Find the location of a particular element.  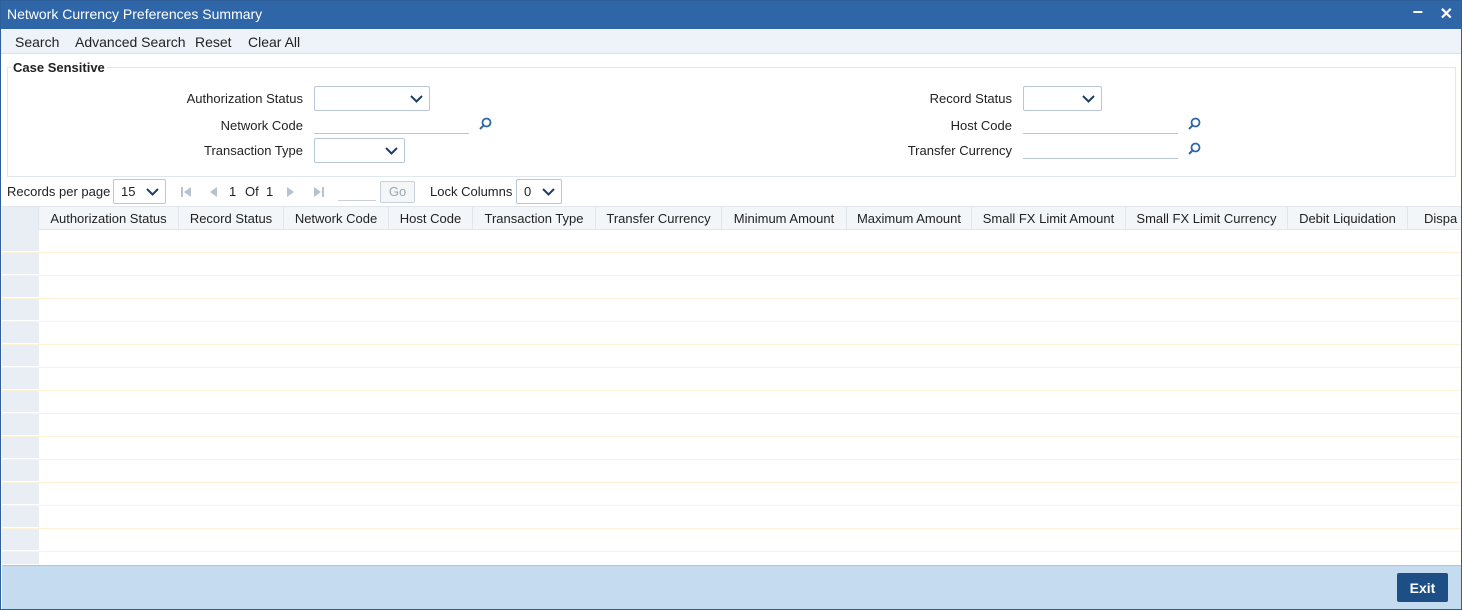

records-per-page-select: 15 is located at coordinates (139, 191).